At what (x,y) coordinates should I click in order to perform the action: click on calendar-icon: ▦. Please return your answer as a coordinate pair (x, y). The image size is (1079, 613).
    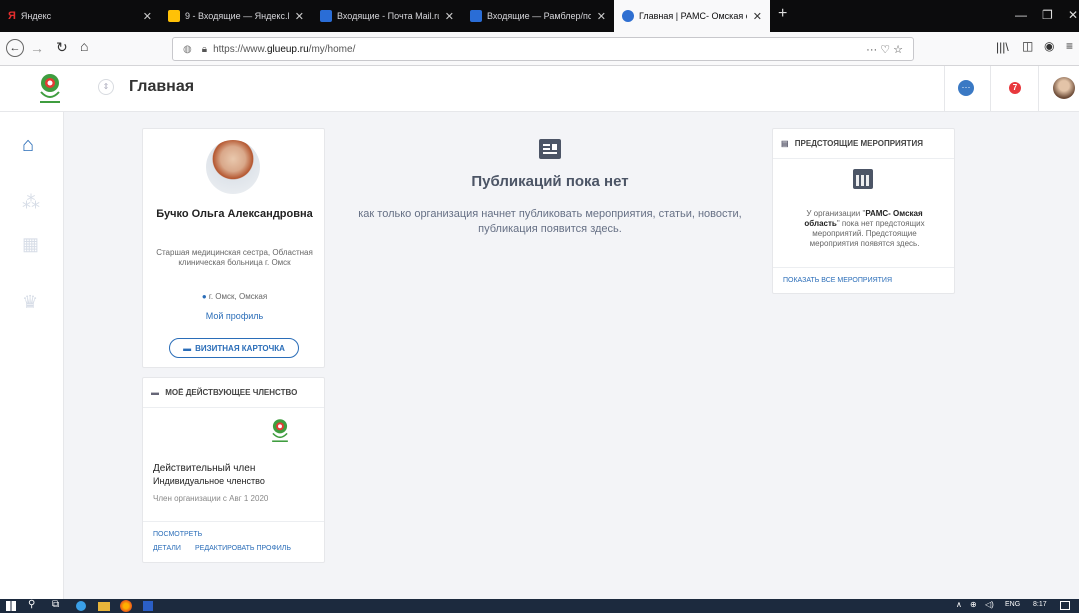
    Looking at the image, I should click on (30, 244).